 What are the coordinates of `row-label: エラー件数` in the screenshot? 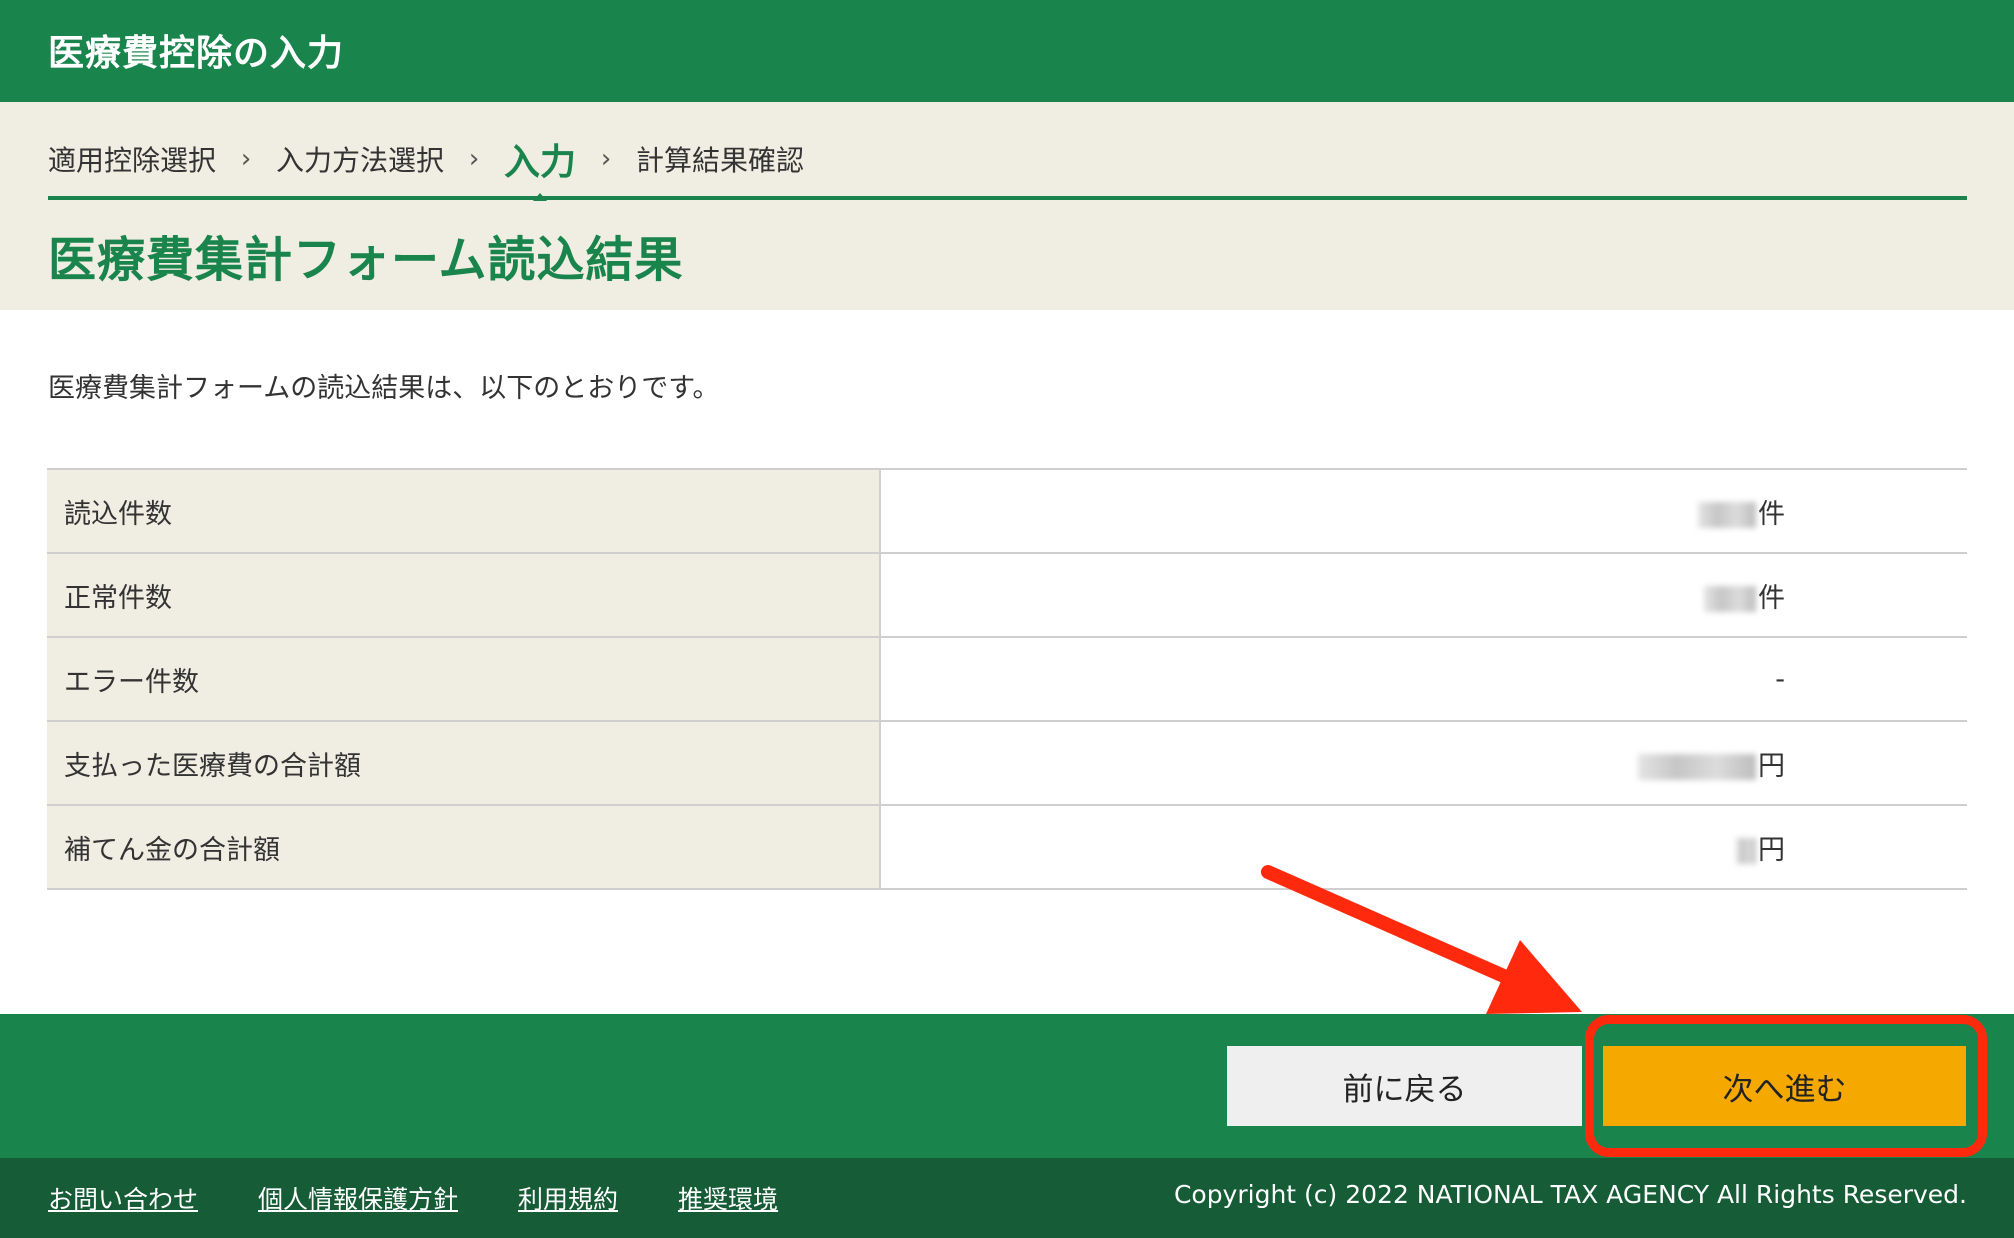 It's located at (464, 679).